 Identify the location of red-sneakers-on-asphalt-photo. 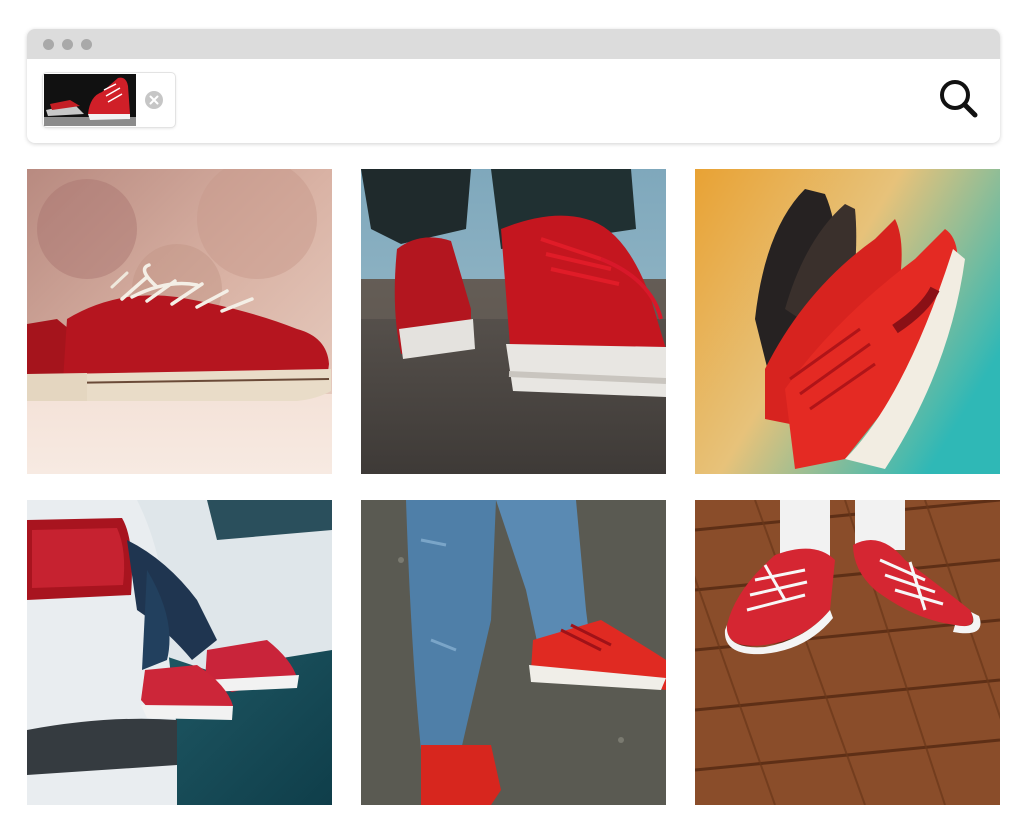
(513, 321).